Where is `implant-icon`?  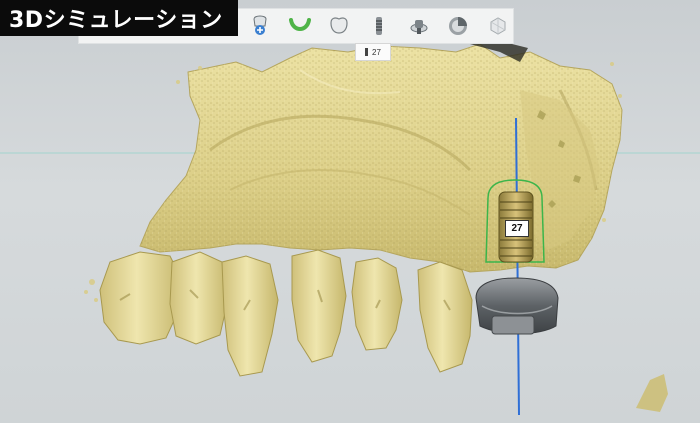
implant-icon is located at coordinates (379, 26).